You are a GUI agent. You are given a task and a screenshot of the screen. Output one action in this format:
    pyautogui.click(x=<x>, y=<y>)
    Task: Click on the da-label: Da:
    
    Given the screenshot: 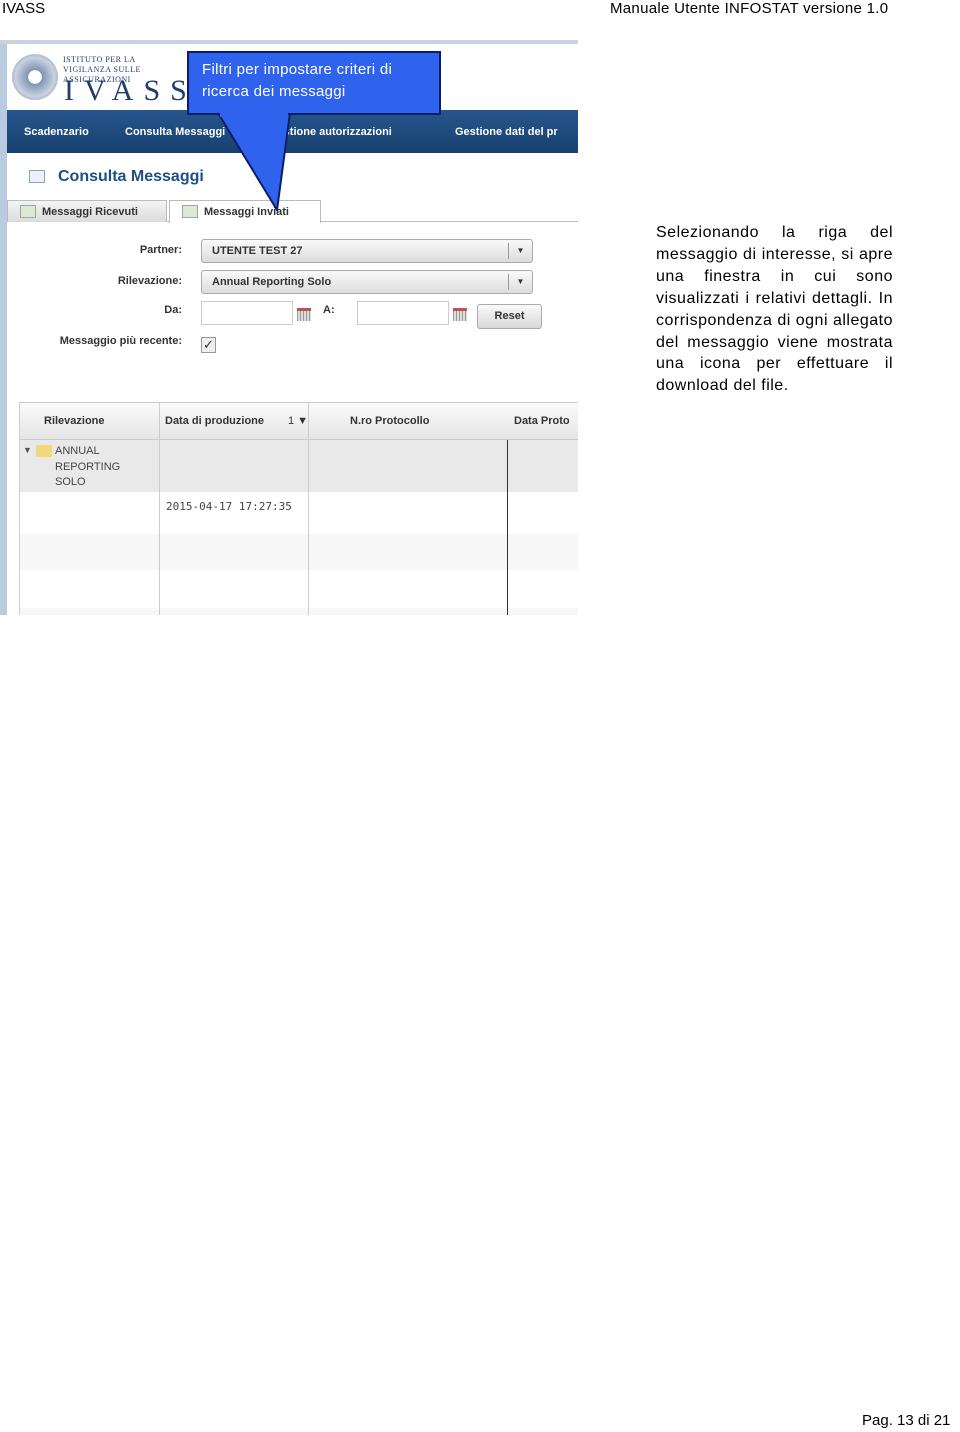 What is the action you would take?
    pyautogui.click(x=173, y=310)
    